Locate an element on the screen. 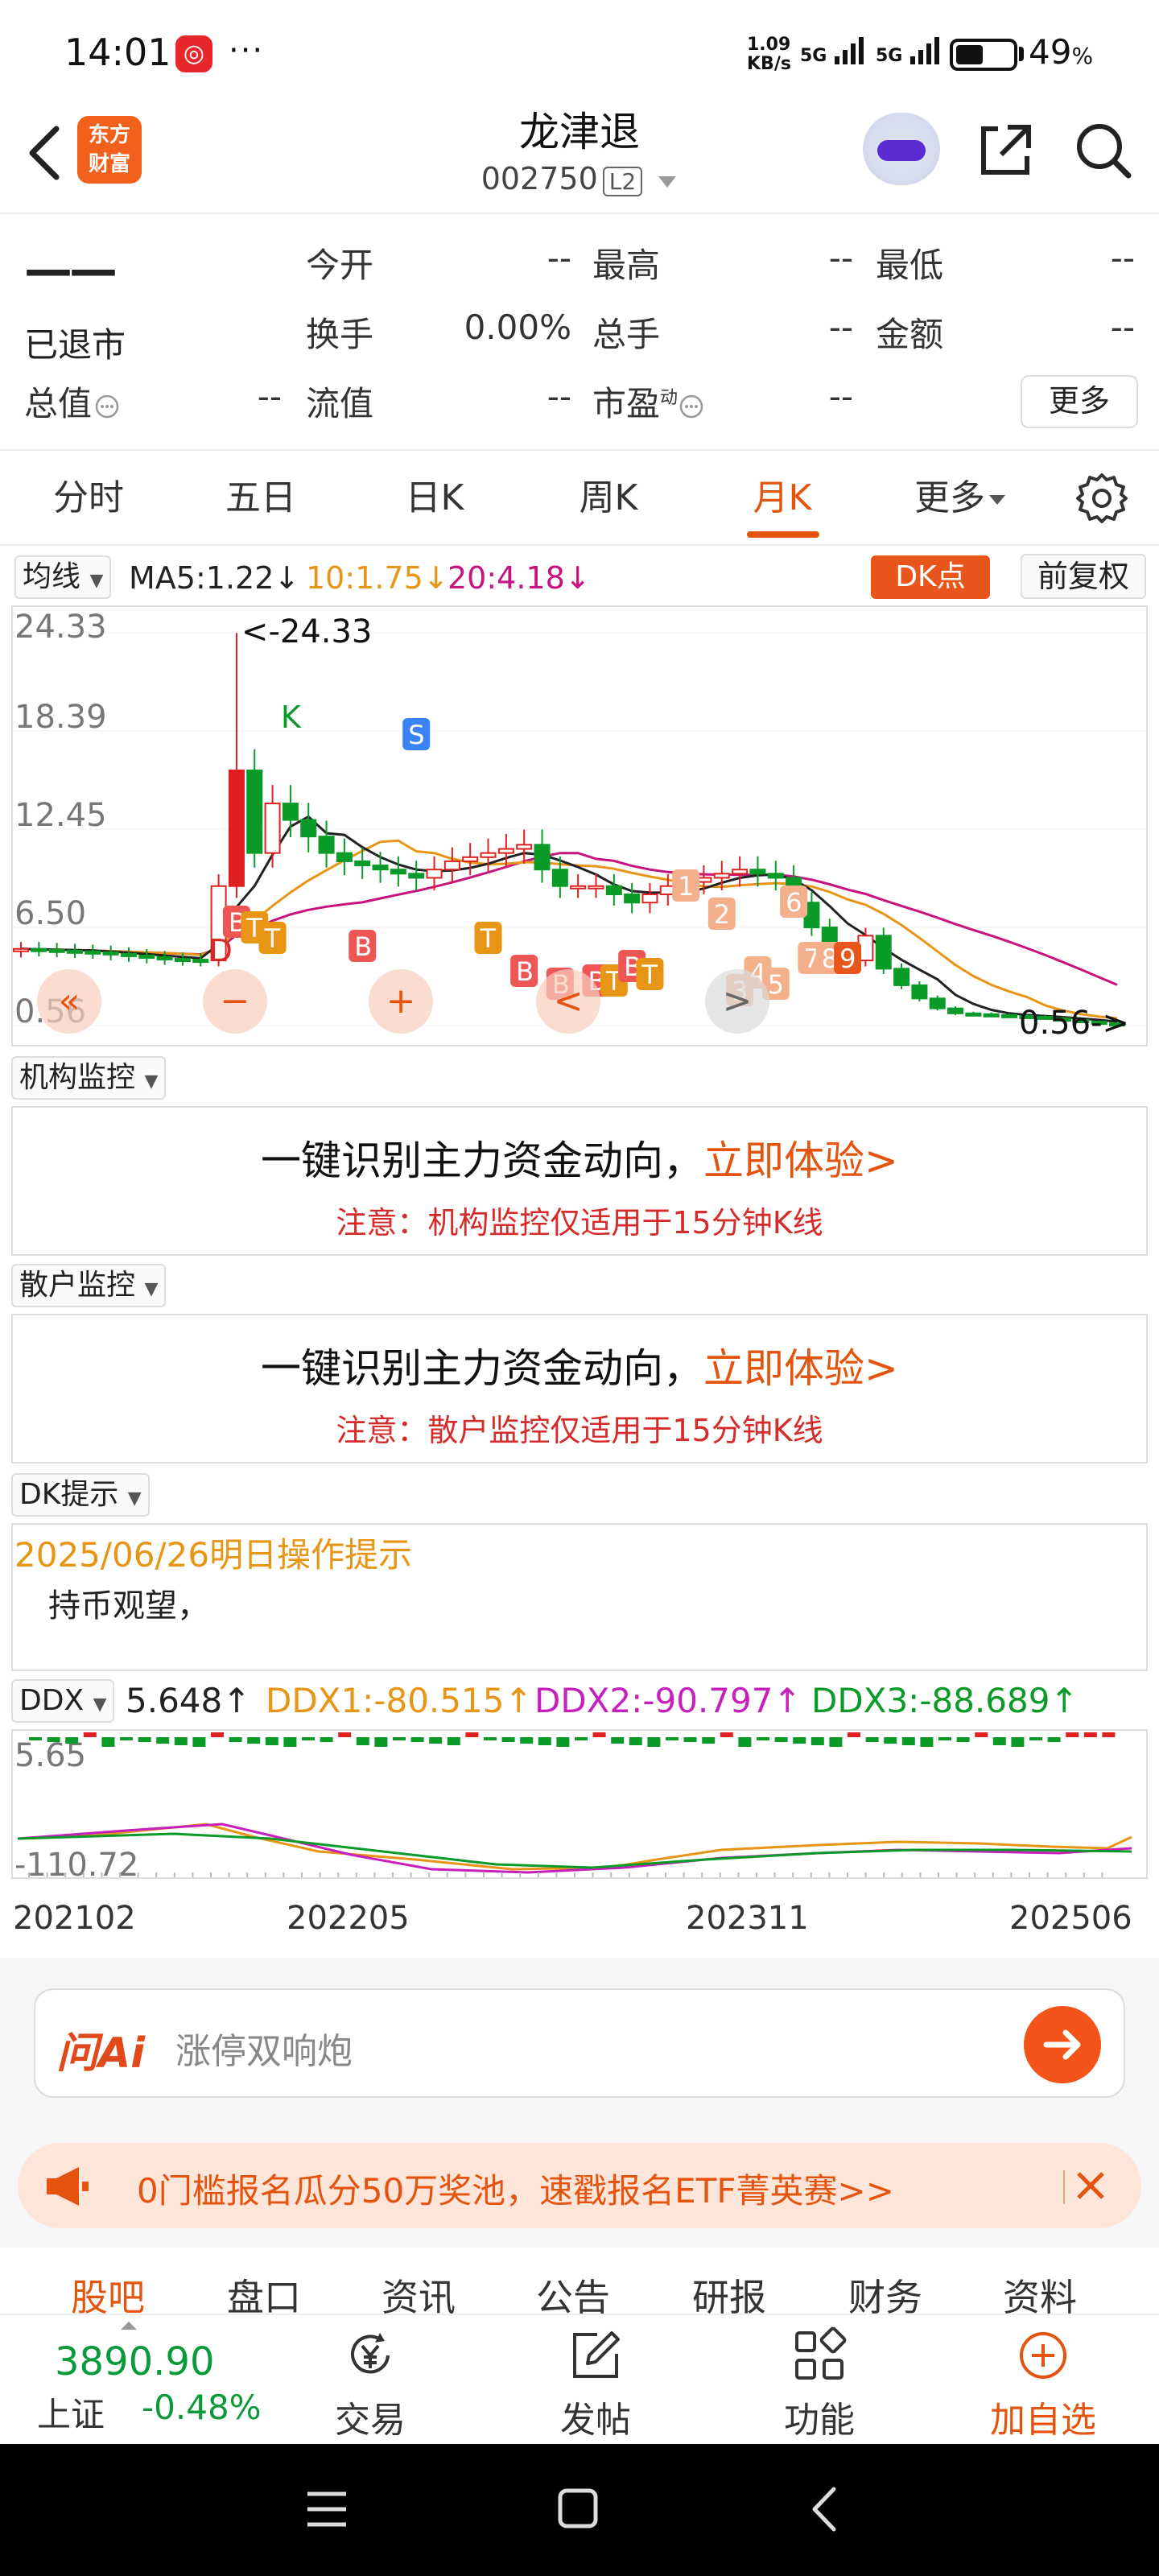 The width and height of the screenshot is (1159, 2576). tab-weekly-k: 周K is located at coordinates (608, 494).